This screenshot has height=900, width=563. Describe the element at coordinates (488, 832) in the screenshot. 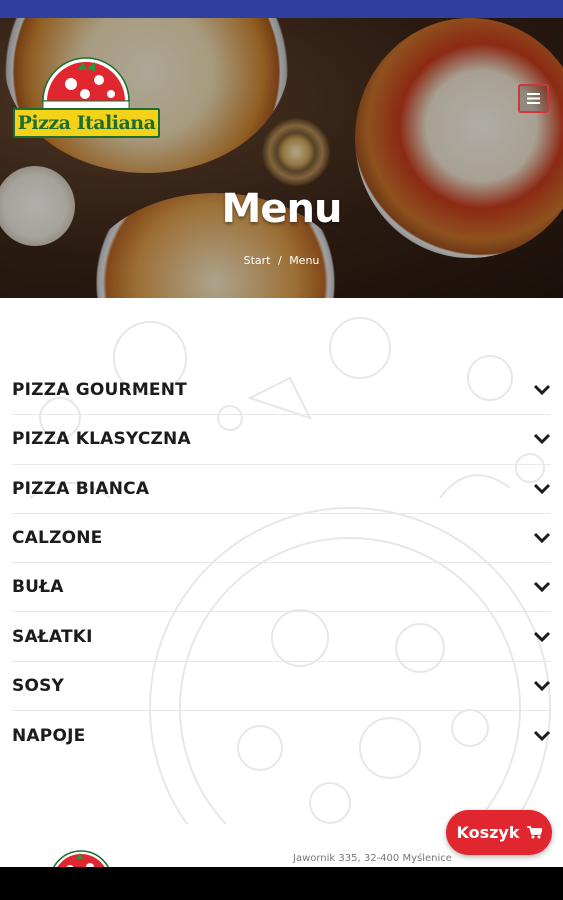

I see `cart-label: Koszyk` at that location.